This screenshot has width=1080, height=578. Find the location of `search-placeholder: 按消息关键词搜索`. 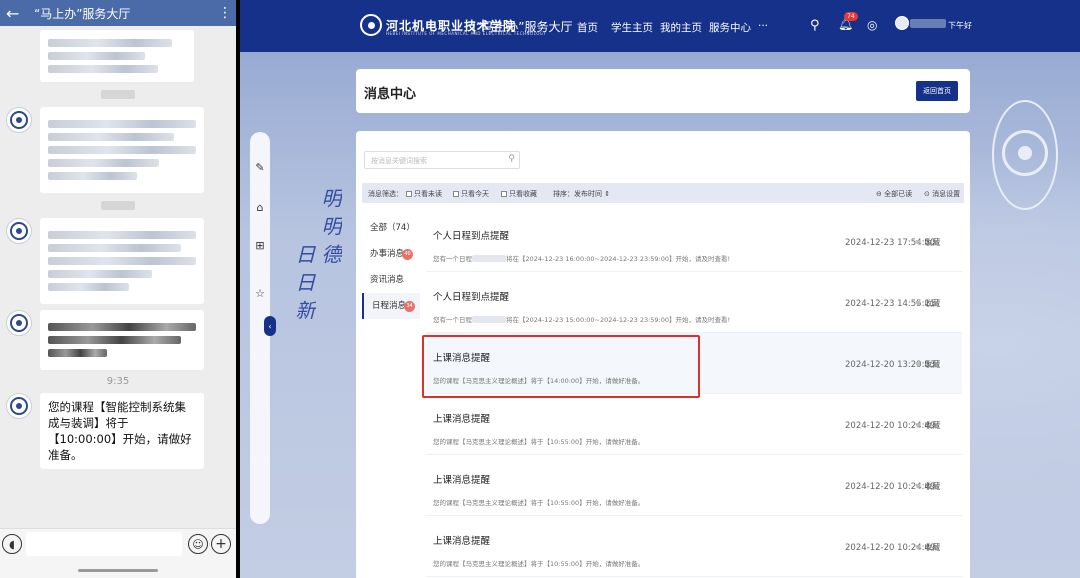

search-placeholder: 按消息关键词搜索 is located at coordinates (399, 161).